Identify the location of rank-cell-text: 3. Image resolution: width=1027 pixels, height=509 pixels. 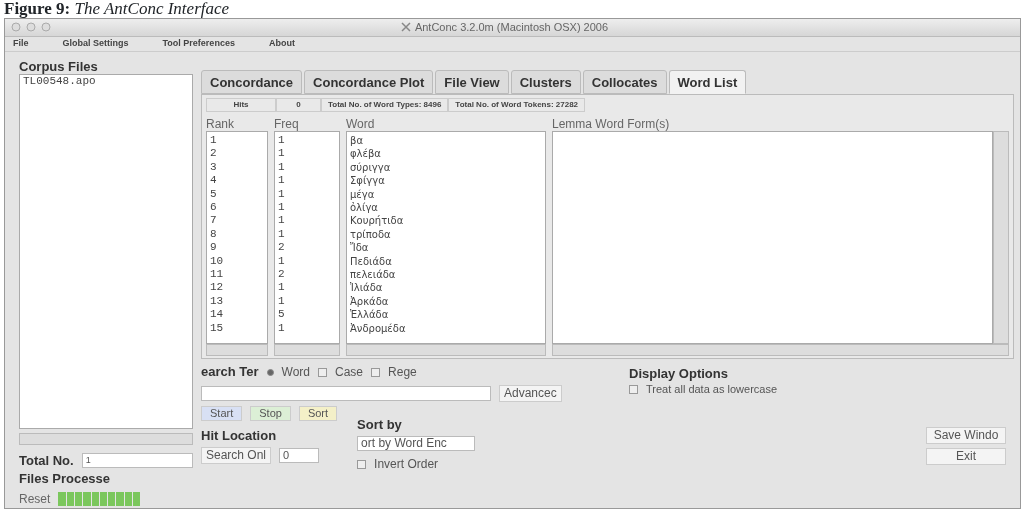
(214, 167).